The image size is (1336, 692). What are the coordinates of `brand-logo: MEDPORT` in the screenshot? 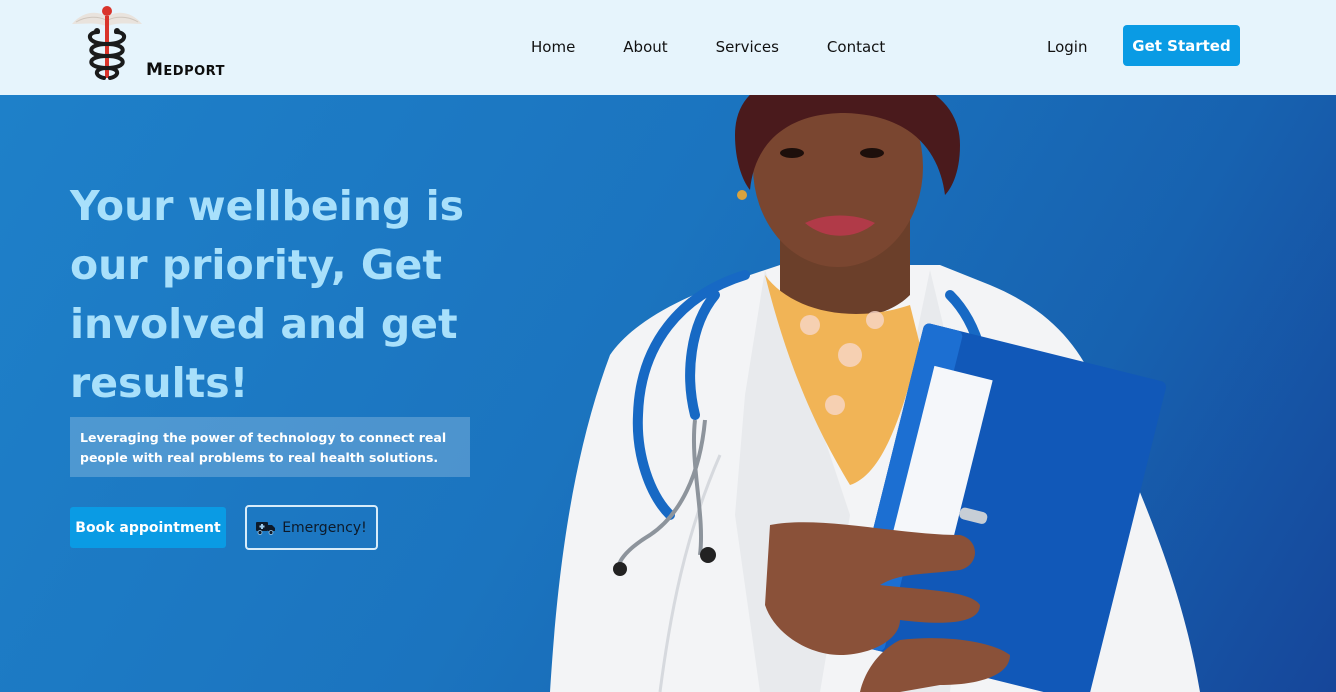 It's located at (155, 47).